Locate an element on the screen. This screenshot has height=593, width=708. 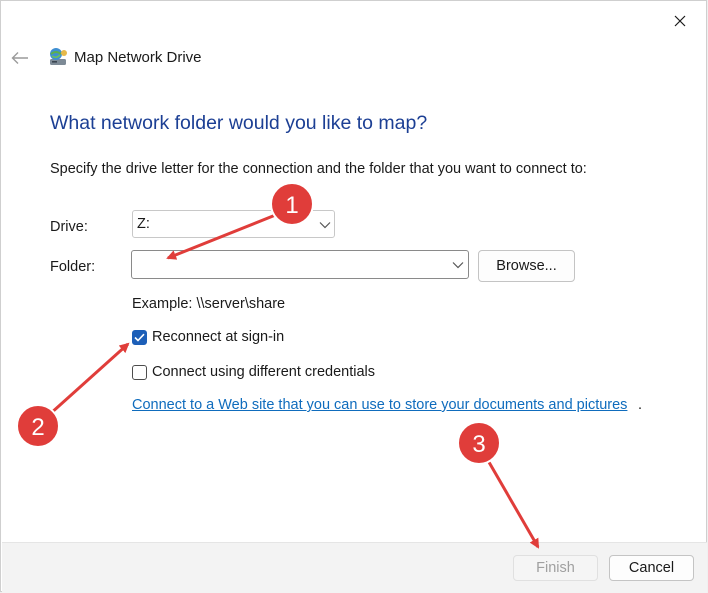
drive-select: Z: is located at coordinates (233, 224).